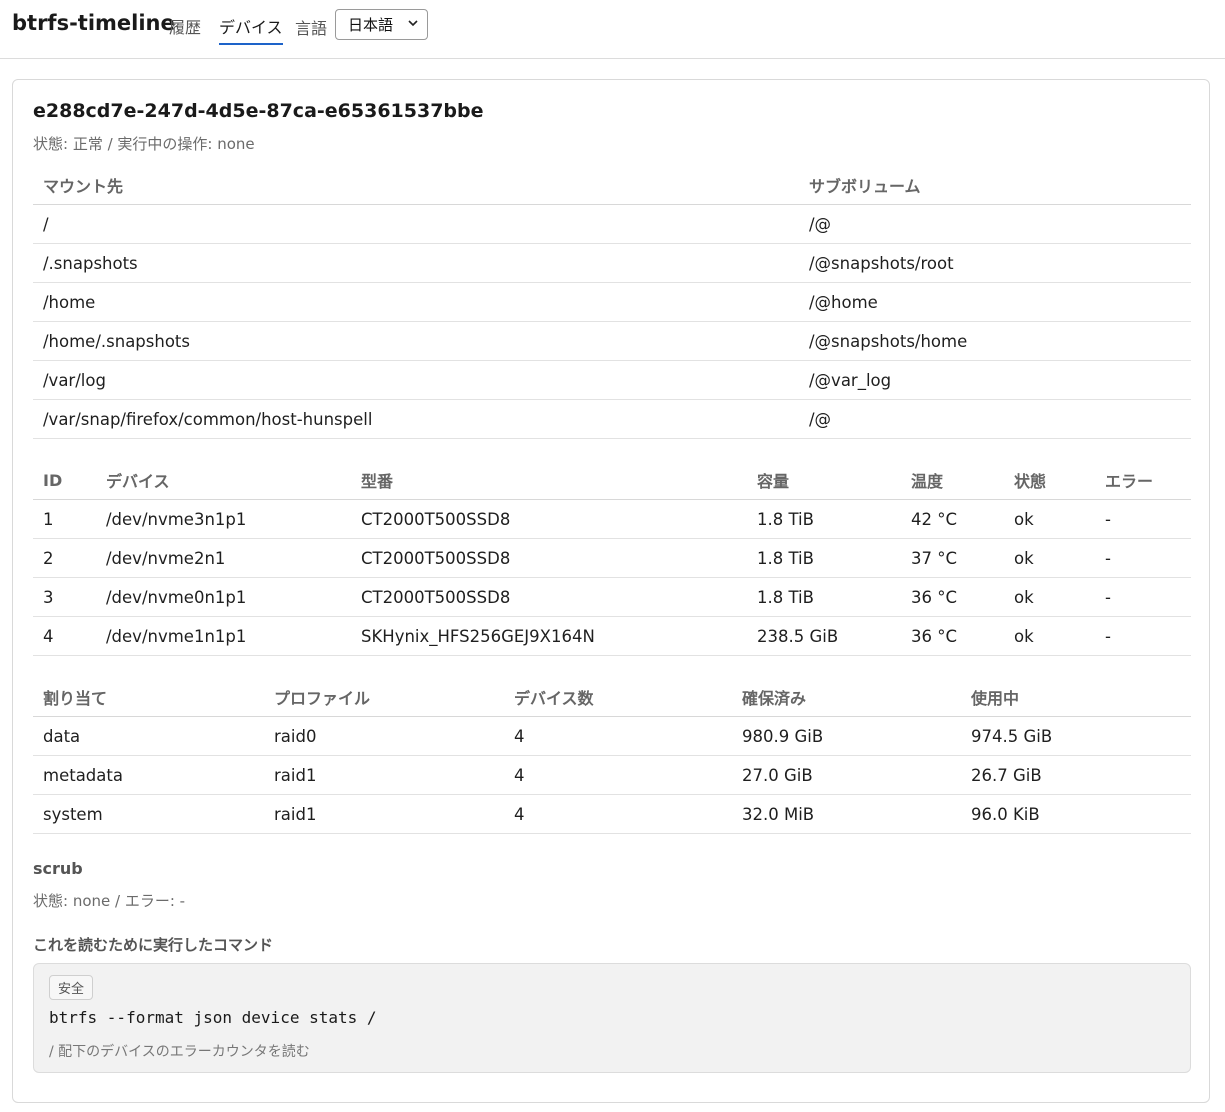 Image resolution: width=1225 pixels, height=1112 pixels. I want to click on device-temp: 42 °C, so click(952, 519).